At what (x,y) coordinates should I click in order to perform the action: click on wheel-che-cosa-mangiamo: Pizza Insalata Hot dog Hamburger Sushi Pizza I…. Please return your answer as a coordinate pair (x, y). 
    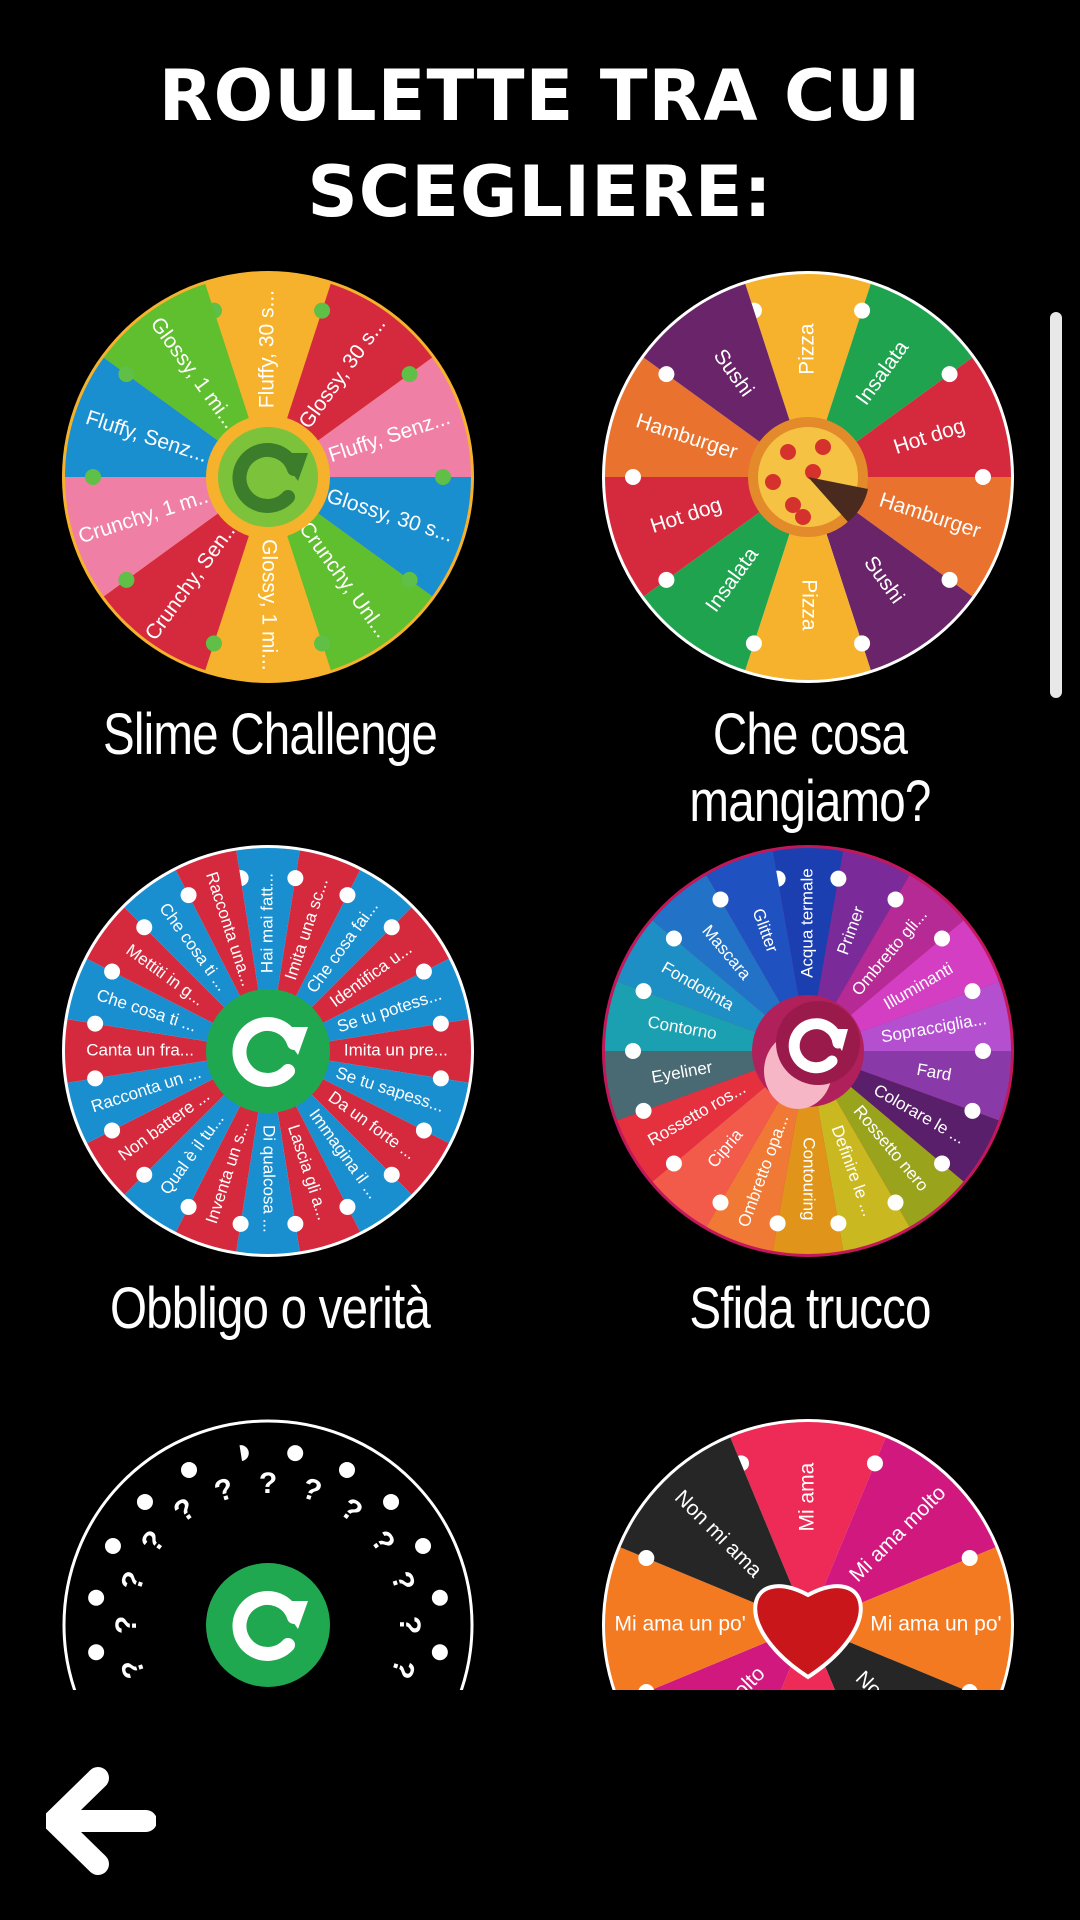
    Looking at the image, I should click on (808, 477).